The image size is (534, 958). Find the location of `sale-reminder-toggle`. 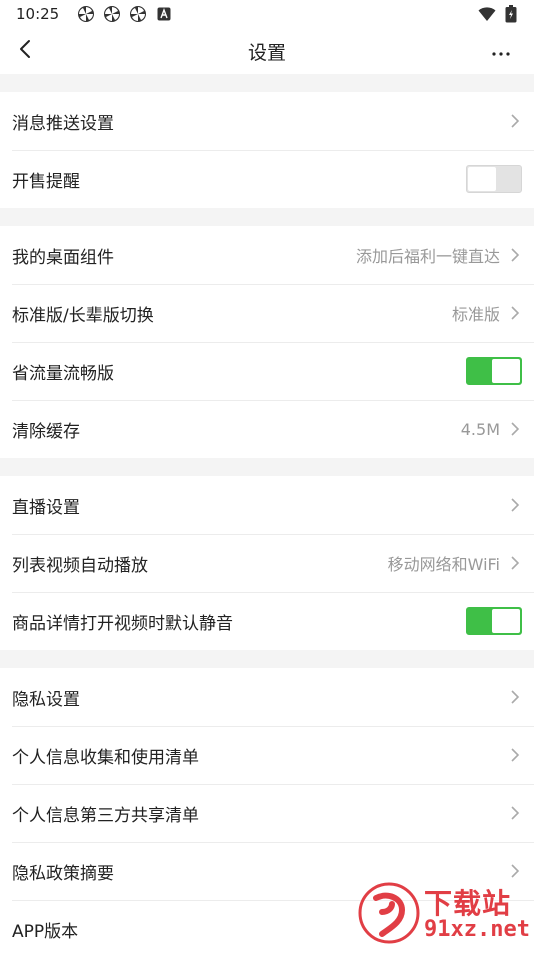

sale-reminder-toggle is located at coordinates (494, 179).